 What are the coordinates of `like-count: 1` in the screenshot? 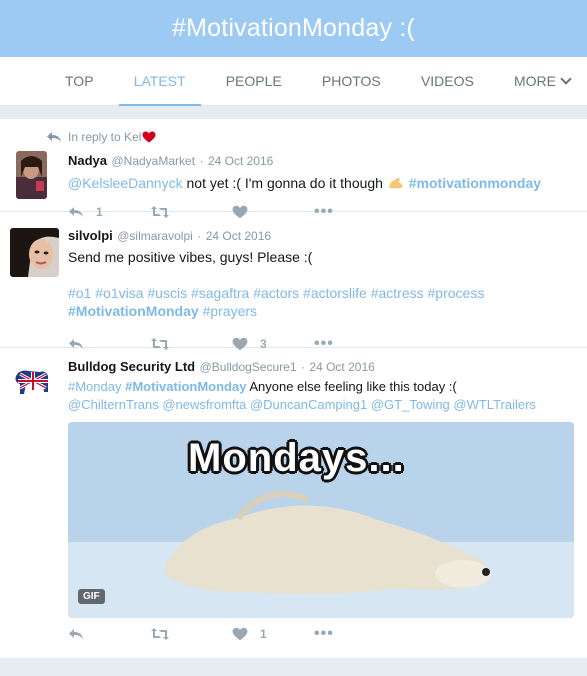 It's located at (263, 634).